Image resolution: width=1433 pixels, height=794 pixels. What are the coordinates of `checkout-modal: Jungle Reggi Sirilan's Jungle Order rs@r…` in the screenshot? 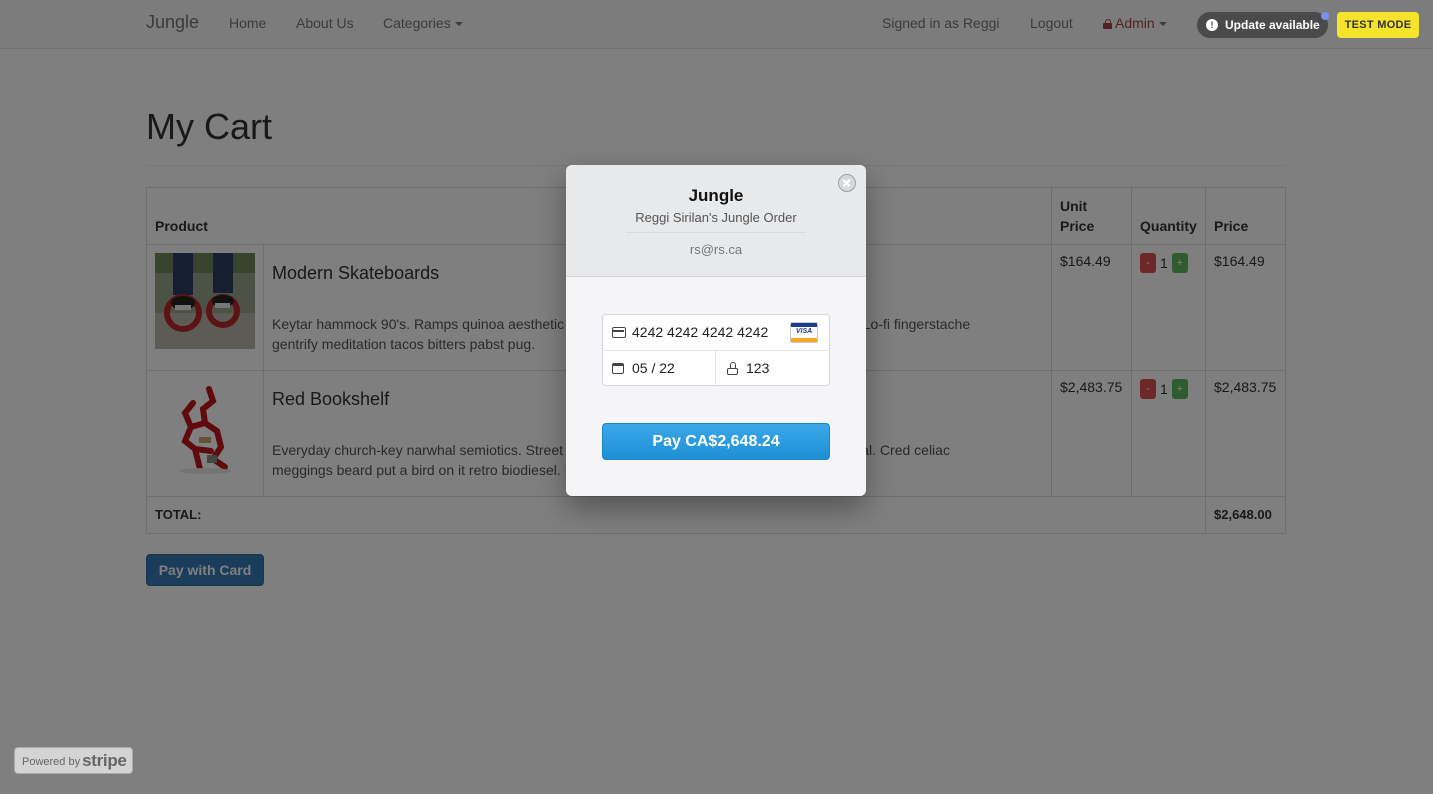 It's located at (716, 330).